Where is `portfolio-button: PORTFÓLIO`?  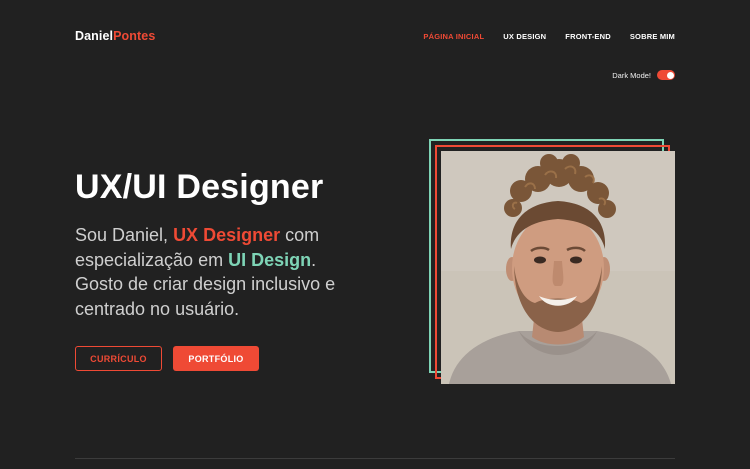
portfolio-button: PORTFÓLIO is located at coordinates (216, 358).